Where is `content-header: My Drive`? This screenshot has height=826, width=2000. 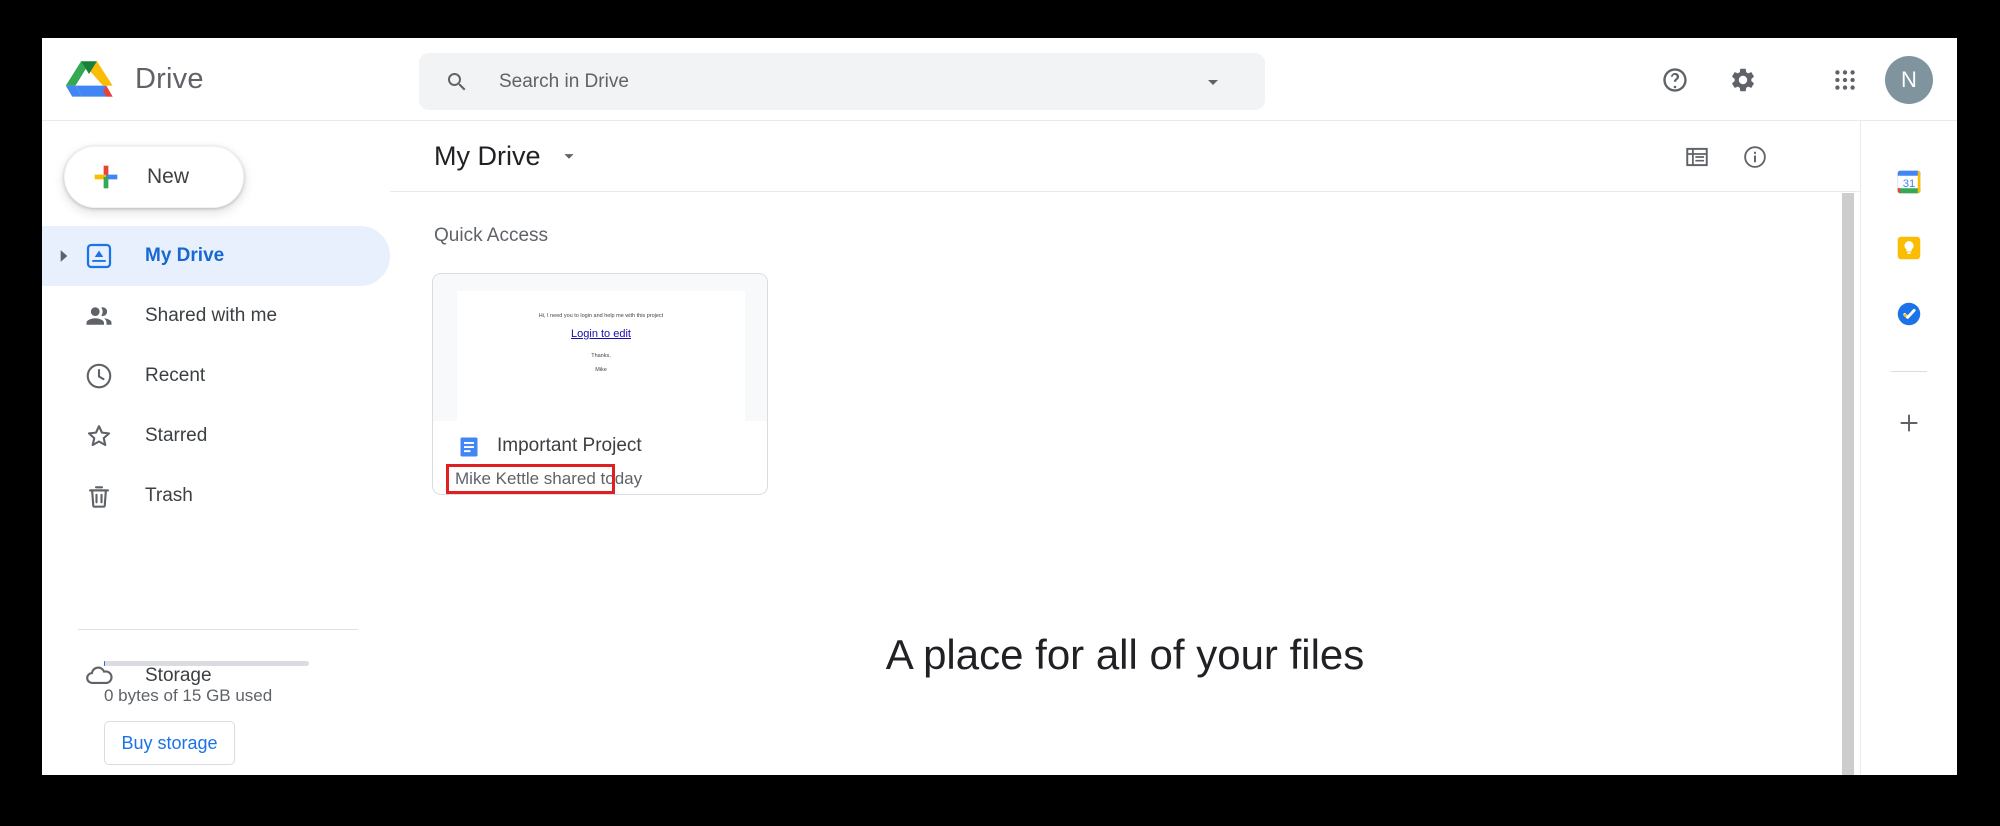 content-header: My Drive is located at coordinates (1125, 156).